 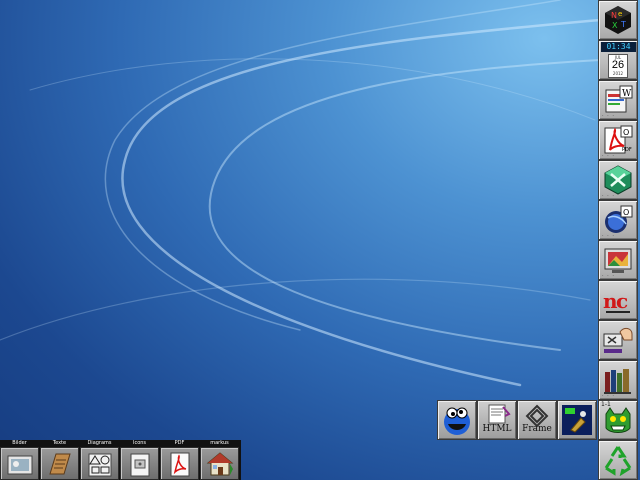 I want to click on text-folder-icon, so click(x=59, y=463).